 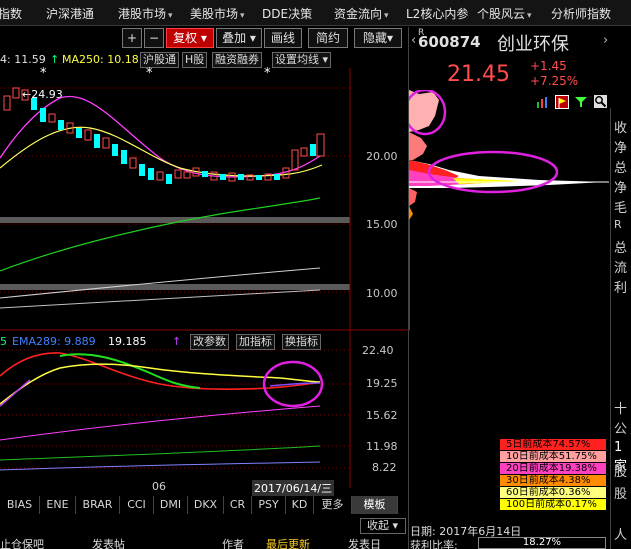 What do you see at coordinates (378, 350) in the screenshot?
I see `indicator-axis-label: 22.40` at bounding box center [378, 350].